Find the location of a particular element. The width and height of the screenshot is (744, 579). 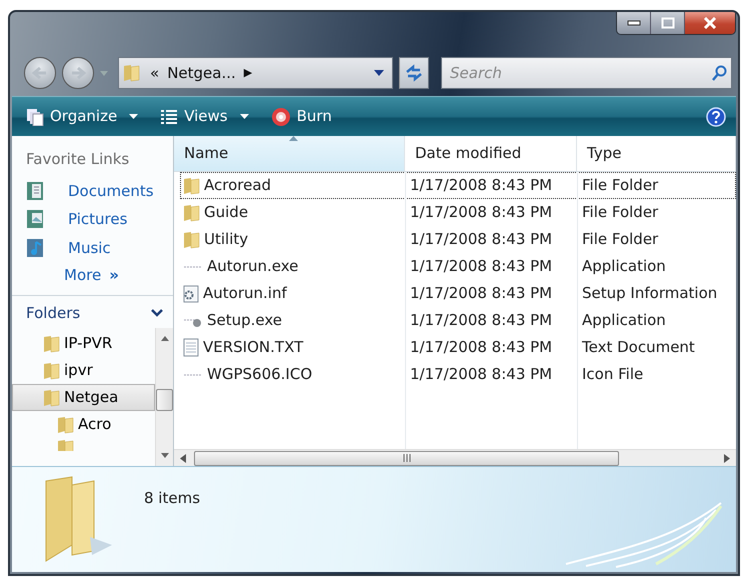

forward-button is located at coordinates (78, 73).